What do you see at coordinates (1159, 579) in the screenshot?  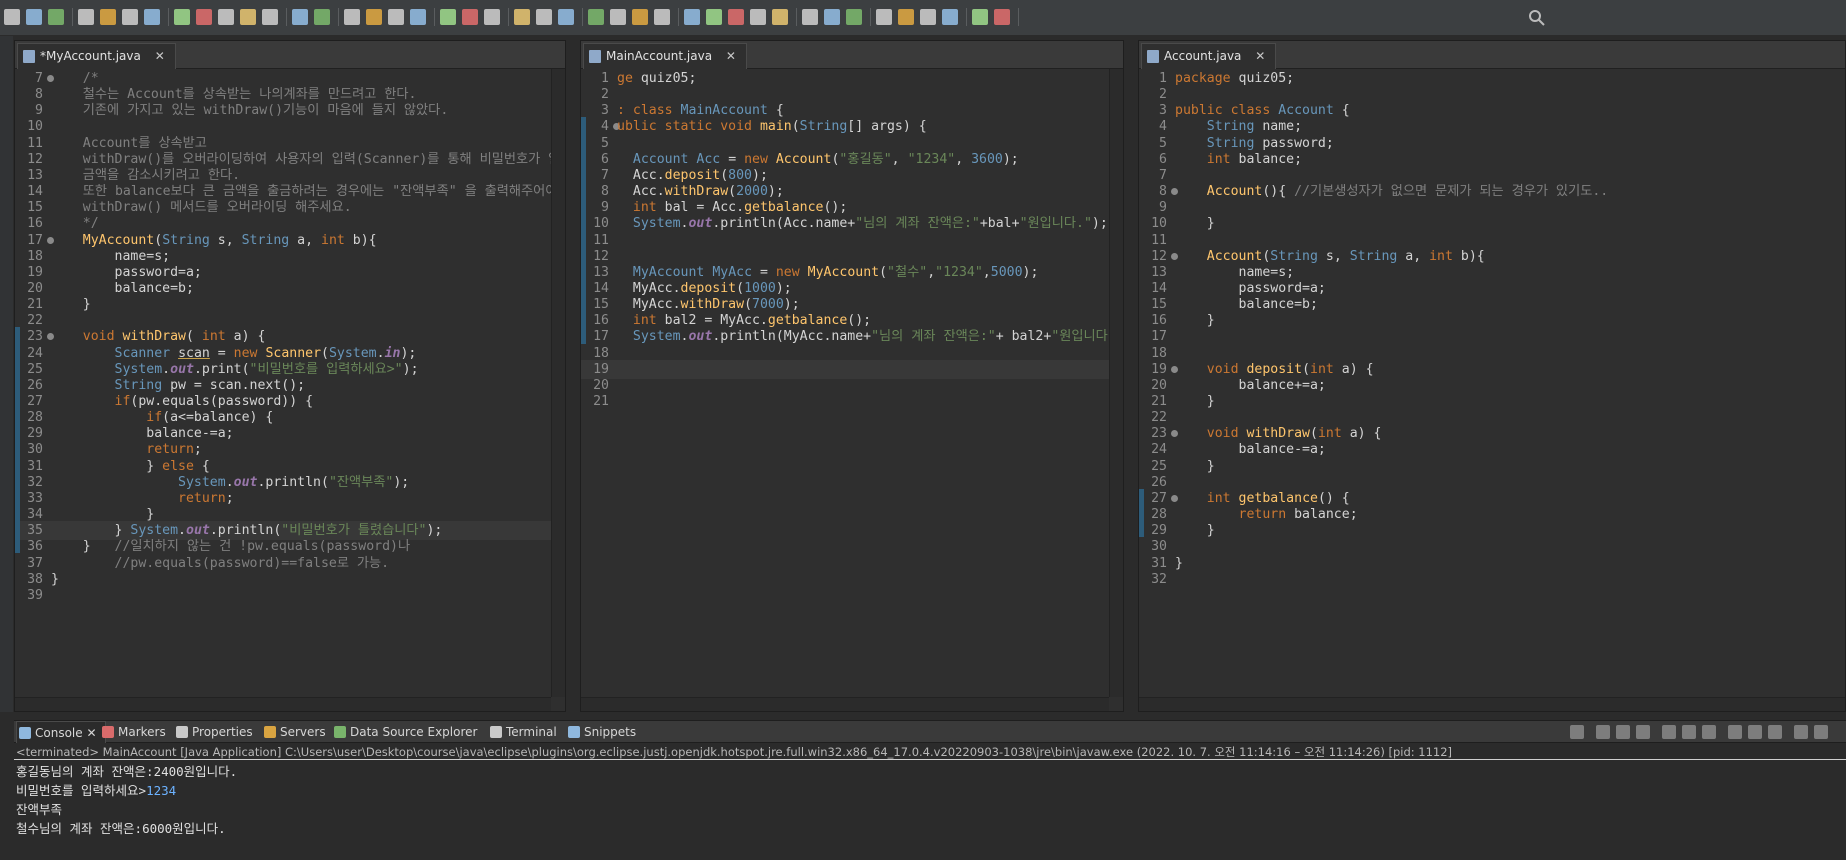 I see `line-number: 32` at bounding box center [1159, 579].